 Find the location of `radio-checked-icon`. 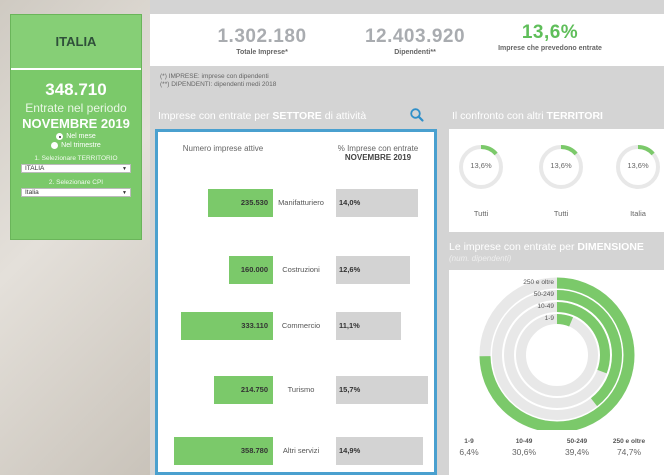

radio-checked-icon is located at coordinates (60, 136).